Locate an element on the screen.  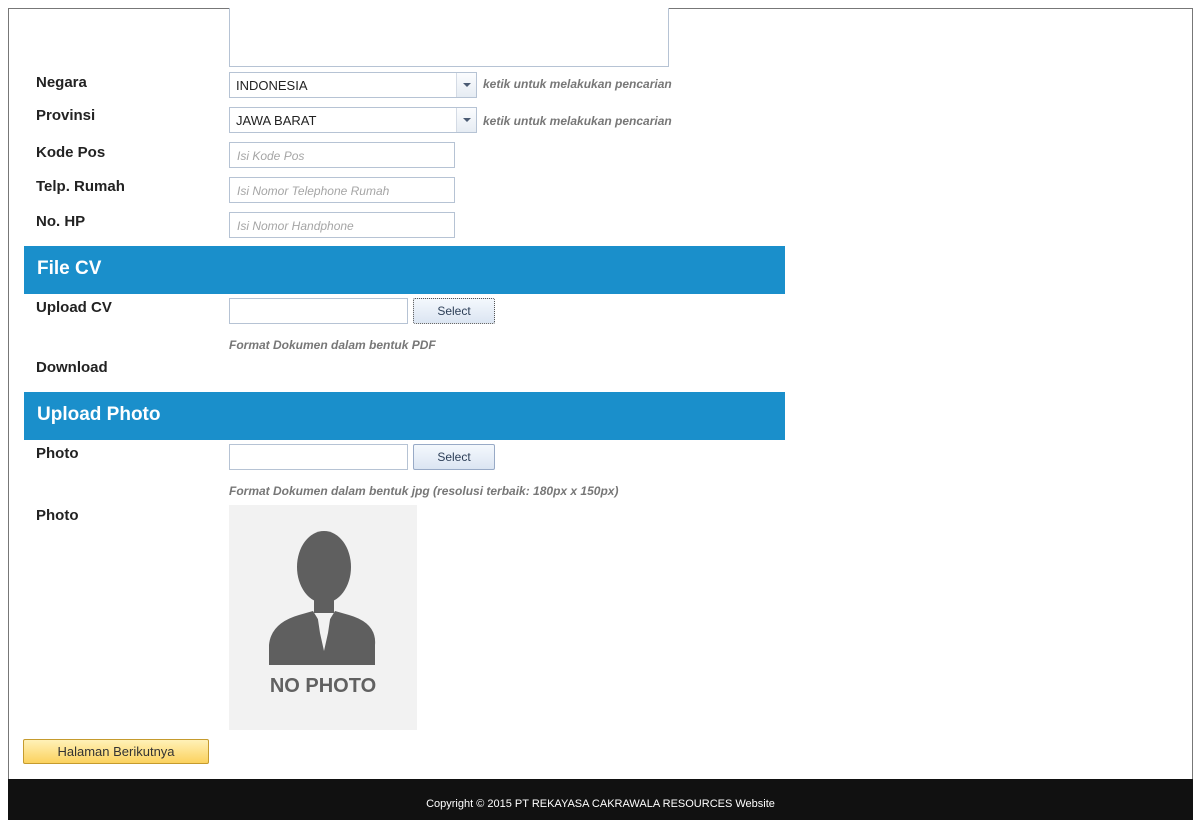
address-textarea is located at coordinates (449, 37).